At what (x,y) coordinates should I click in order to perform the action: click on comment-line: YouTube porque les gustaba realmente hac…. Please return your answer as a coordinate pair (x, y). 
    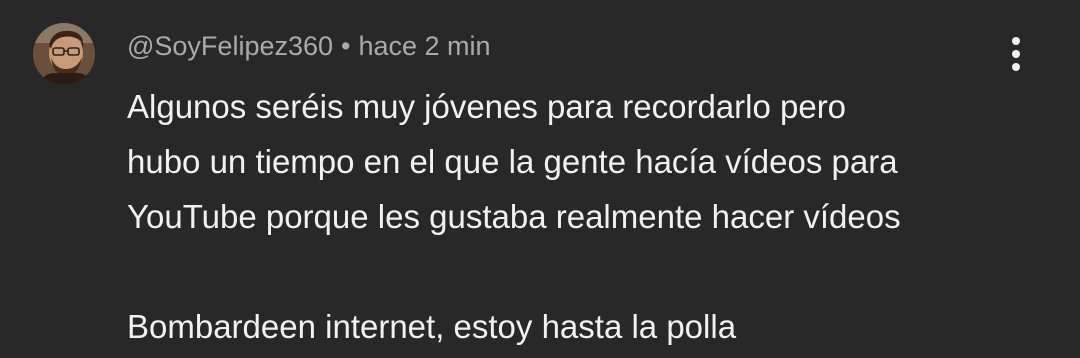
    Looking at the image, I should click on (514, 216).